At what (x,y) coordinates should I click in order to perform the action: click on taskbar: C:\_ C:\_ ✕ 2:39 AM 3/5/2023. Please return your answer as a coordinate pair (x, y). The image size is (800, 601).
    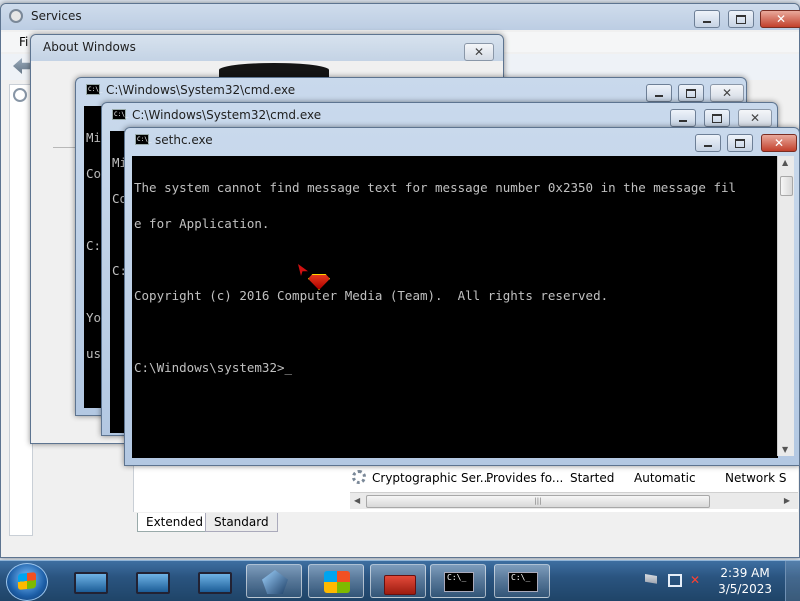
    Looking at the image, I should click on (400, 580).